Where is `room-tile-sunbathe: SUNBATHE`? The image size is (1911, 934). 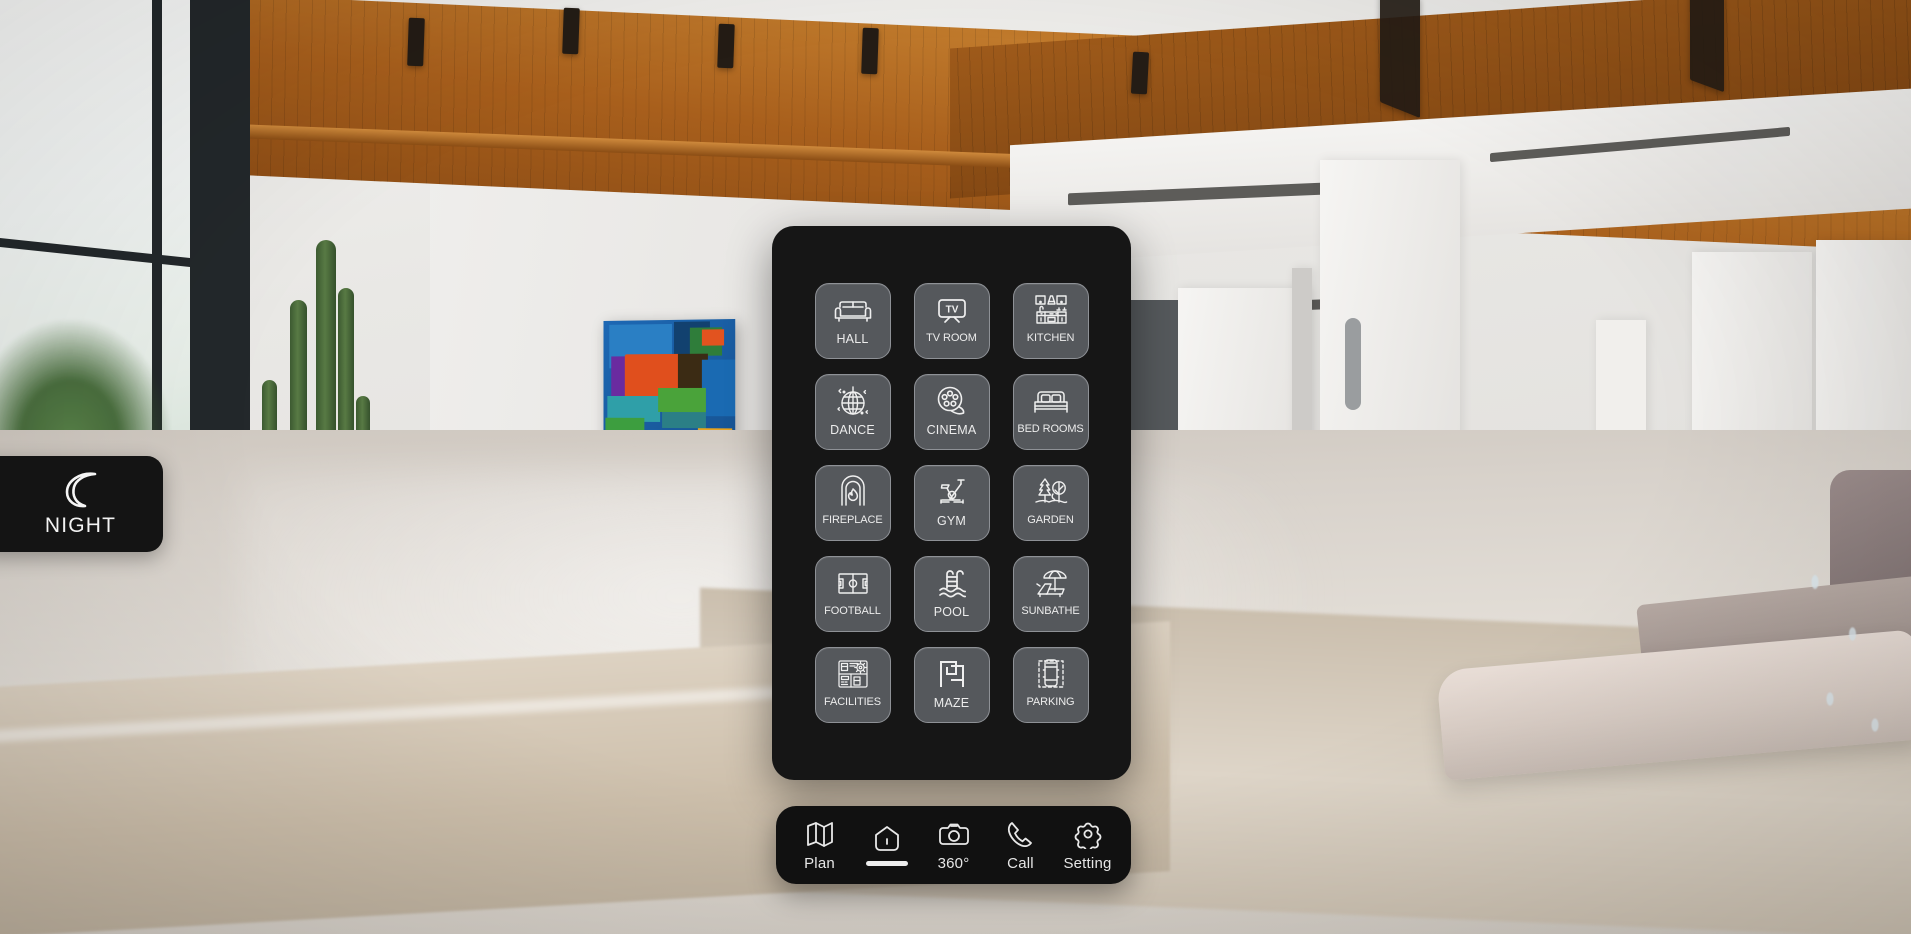
room-tile-sunbathe: SUNBATHE is located at coordinates (1050, 594).